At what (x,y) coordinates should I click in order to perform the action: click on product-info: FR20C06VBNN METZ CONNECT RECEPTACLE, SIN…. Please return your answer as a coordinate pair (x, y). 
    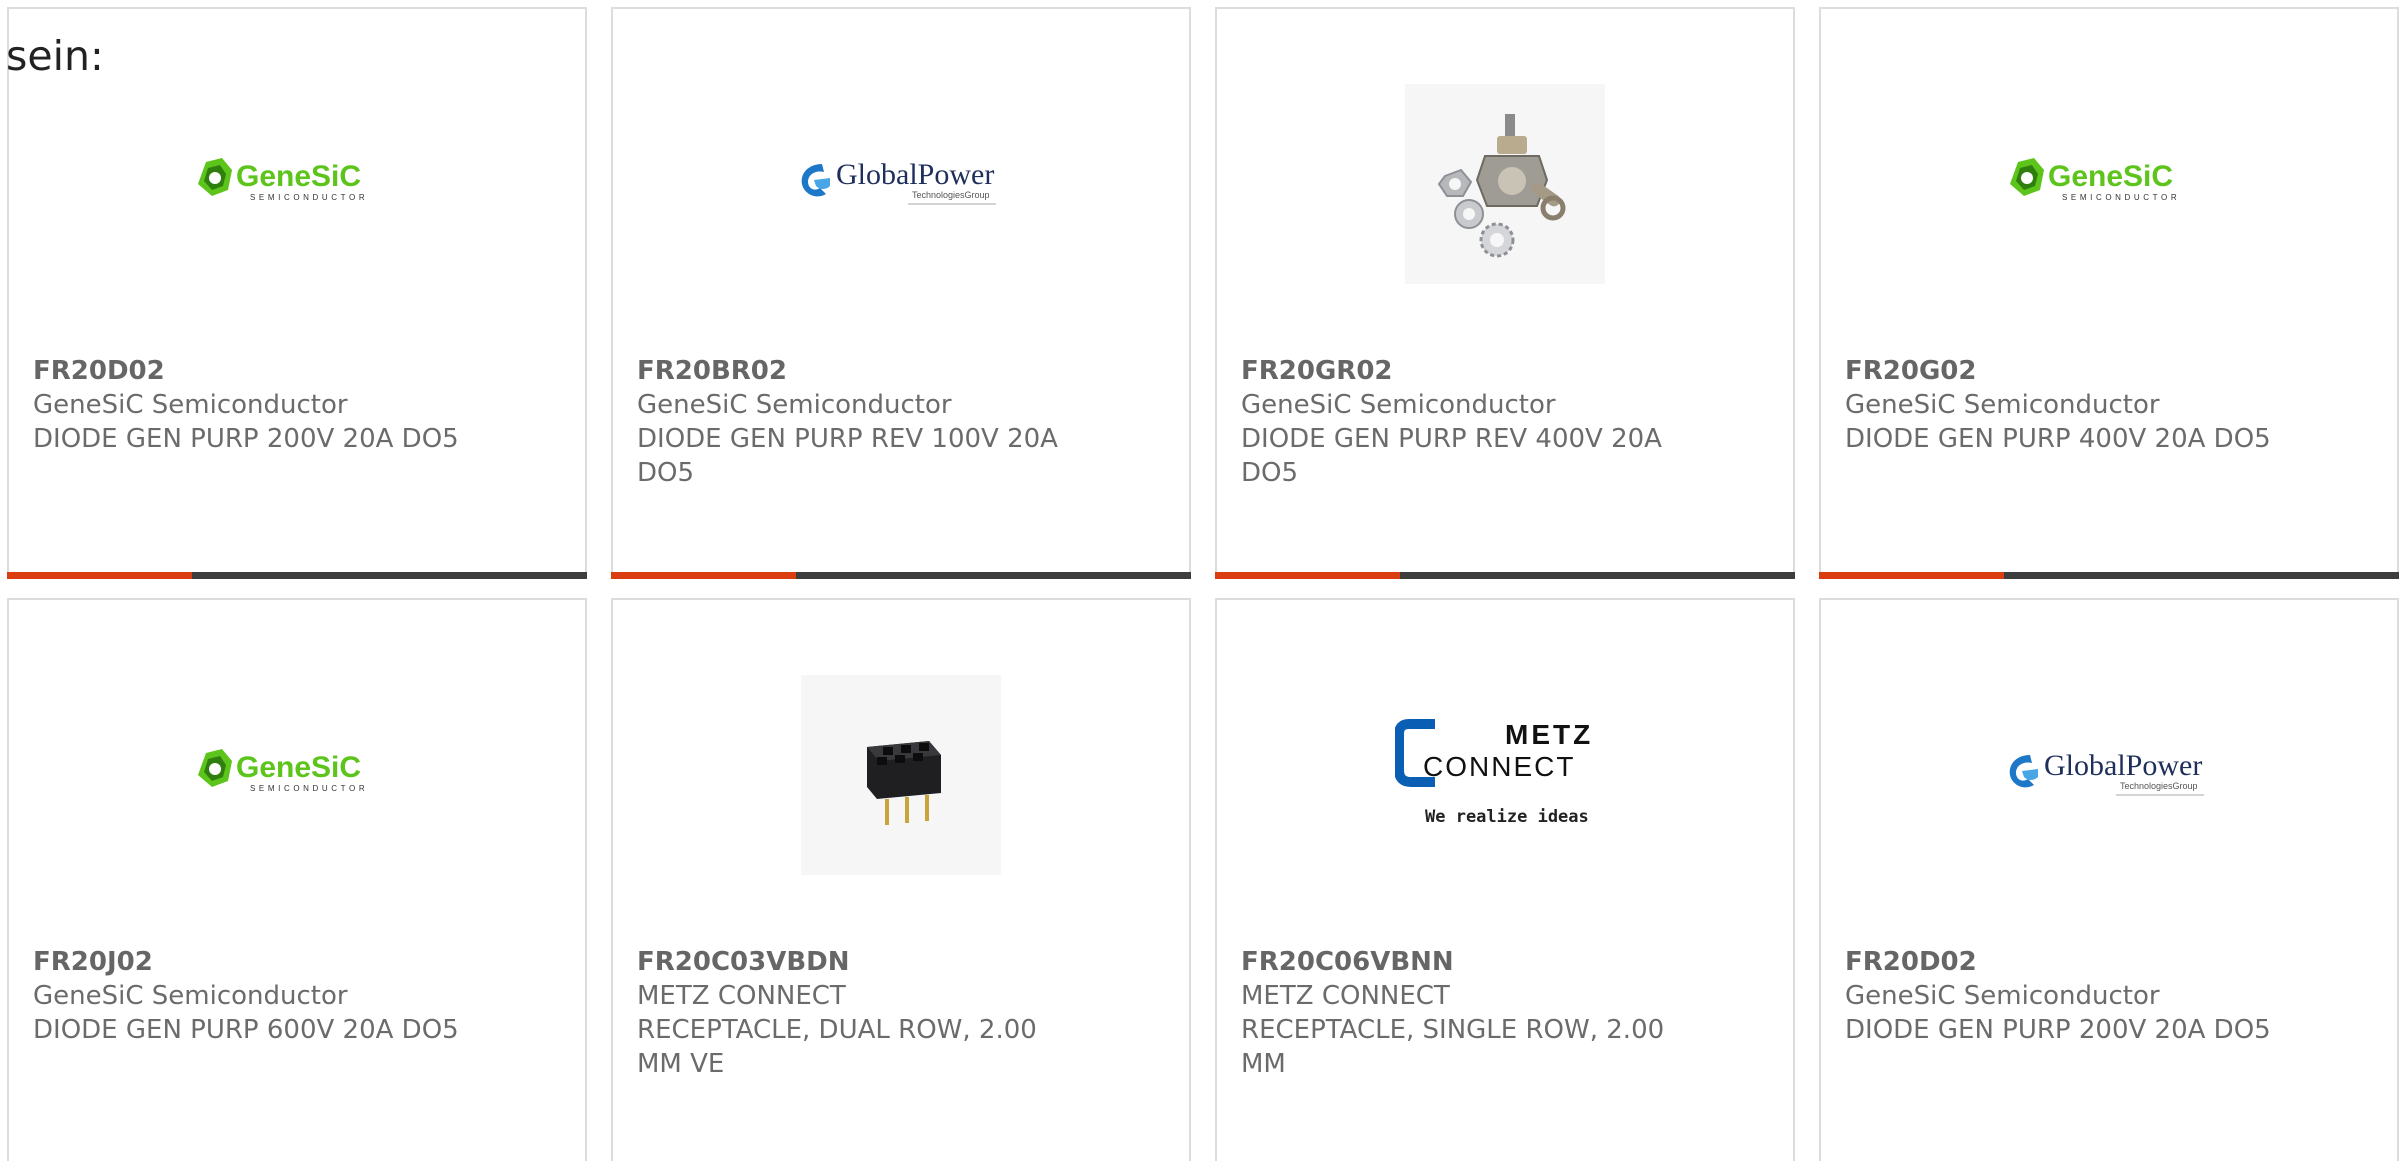
    Looking at the image, I should click on (1457, 1013).